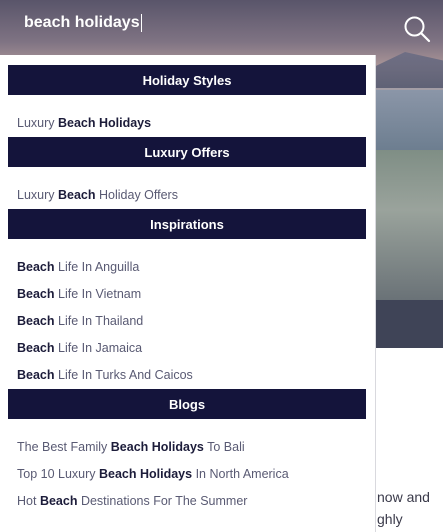 The width and height of the screenshot is (443, 532). I want to click on suggestion-item: Beach Life In Anguilla, so click(78, 267).